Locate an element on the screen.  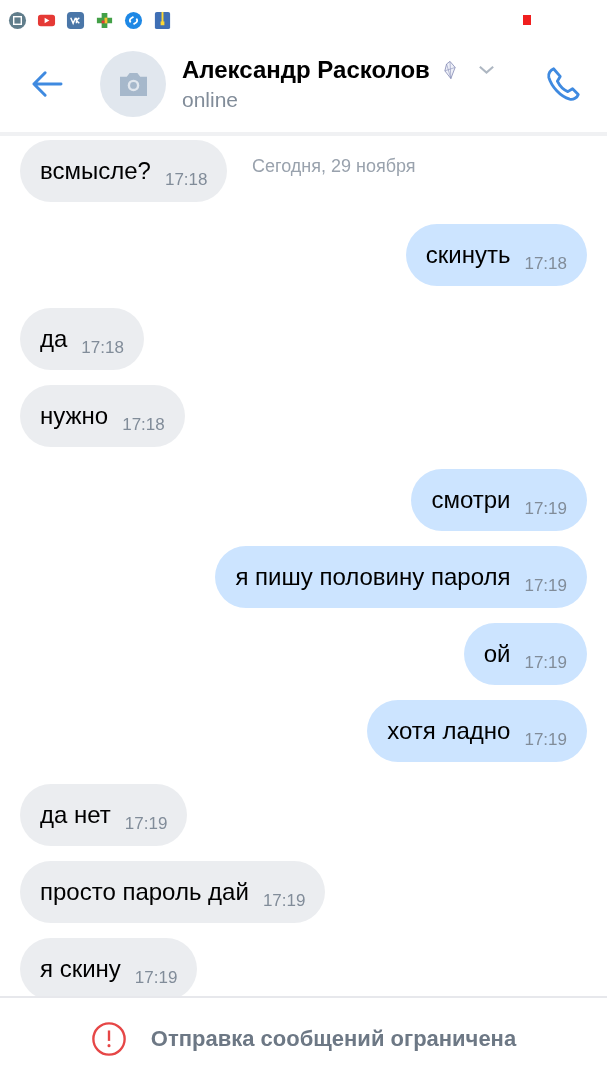
message-bubble: просто пароль дай 17:19 is located at coordinates (173, 892).